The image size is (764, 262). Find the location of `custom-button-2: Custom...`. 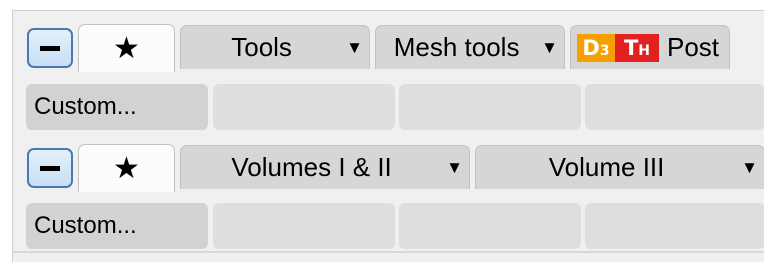

custom-button-2: Custom... is located at coordinates (117, 226).